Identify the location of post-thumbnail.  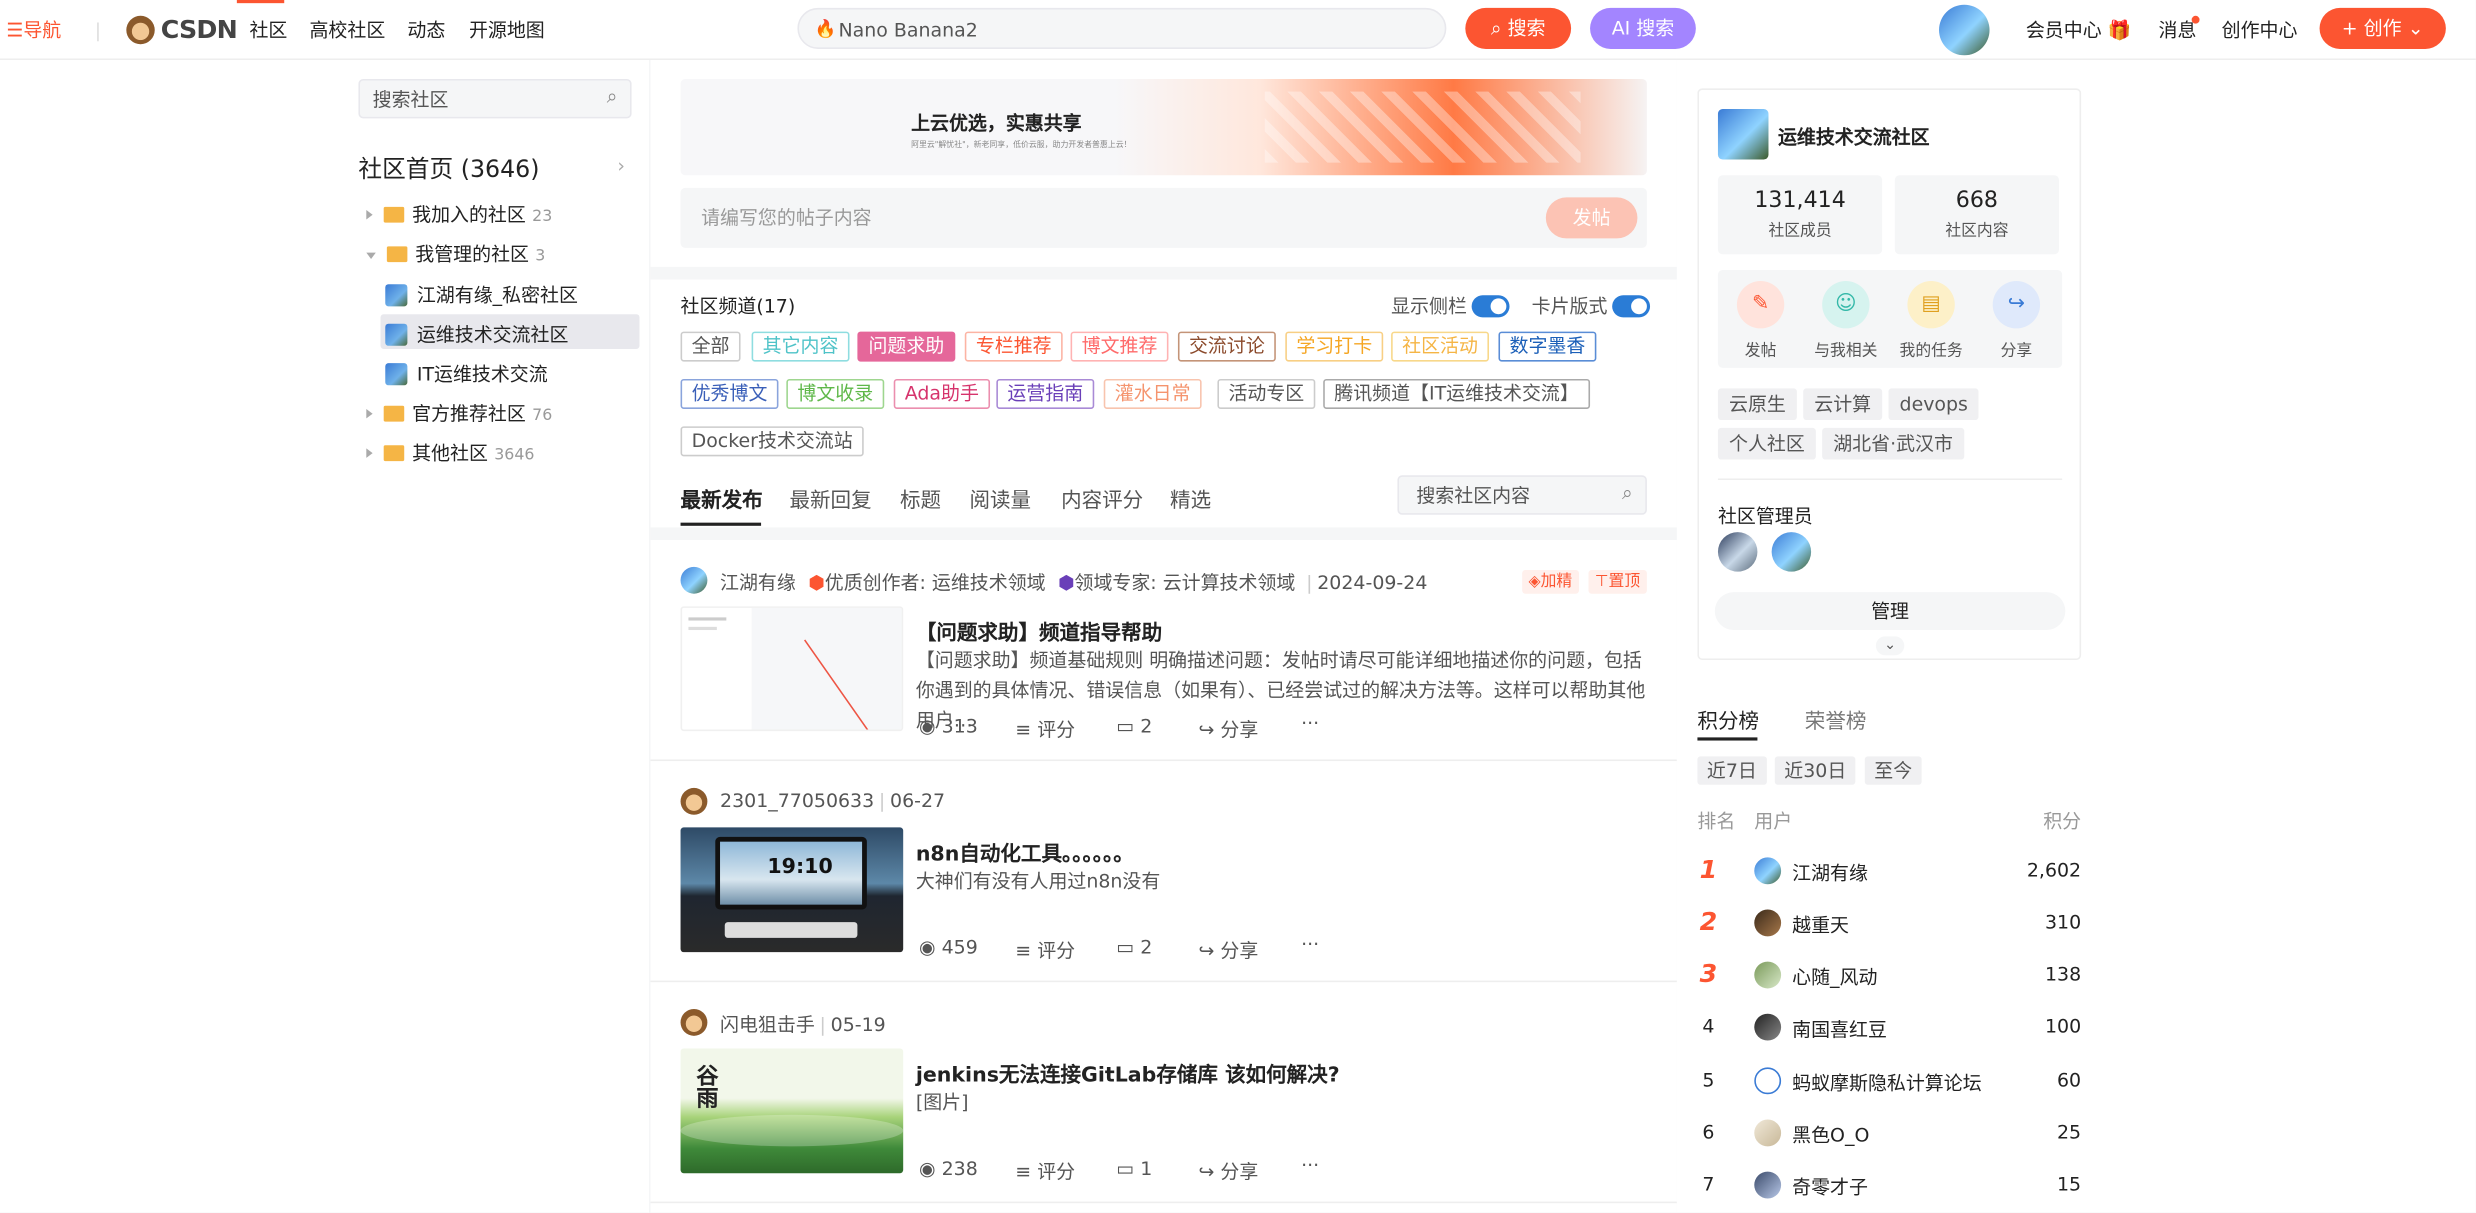
(792, 669).